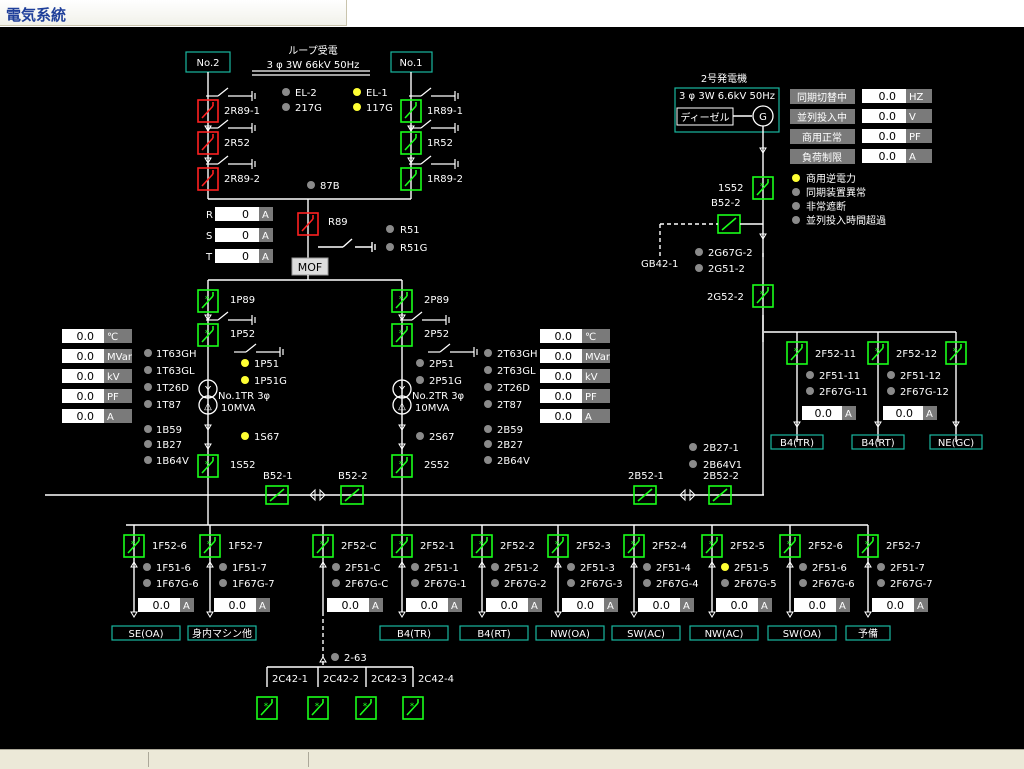 The width and height of the screenshot is (1024, 769). I want to click on lamp-label: 2B59, so click(510, 430).